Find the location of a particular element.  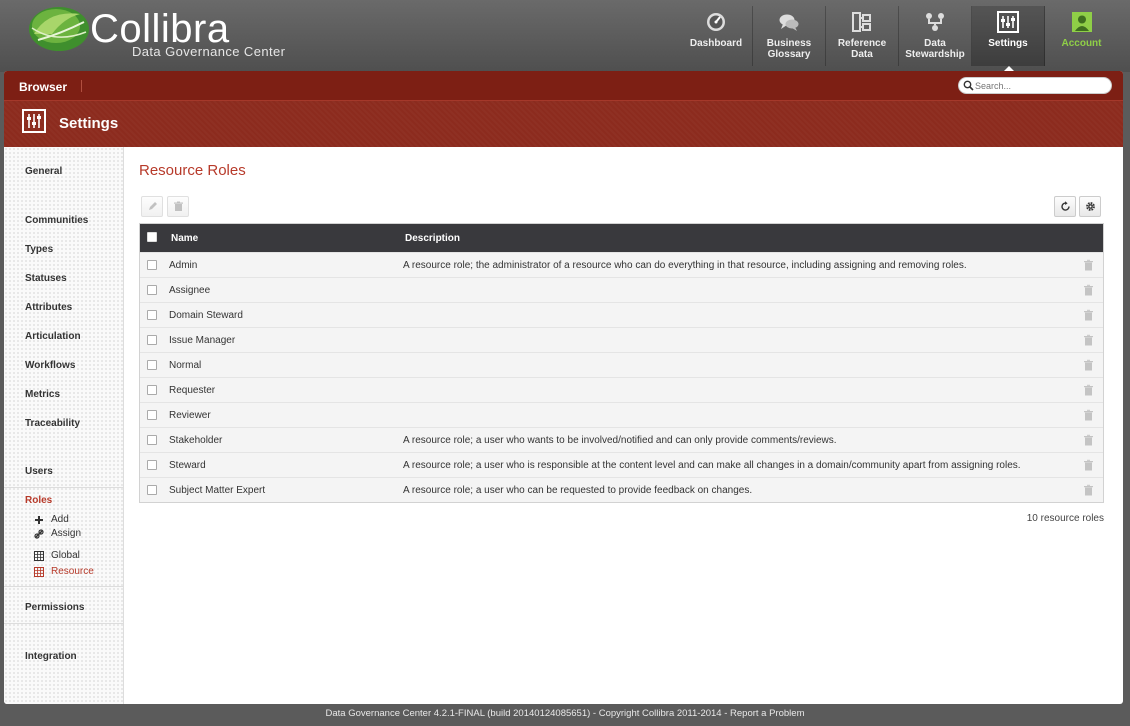

sidebar-item-roles: Roles is located at coordinates (38, 500).